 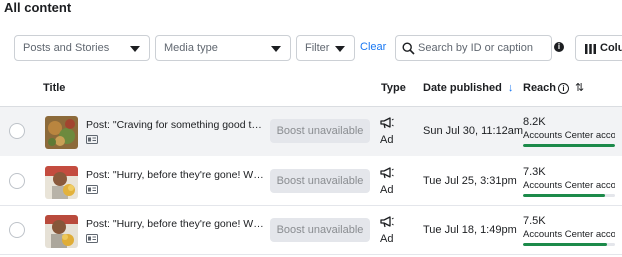 I want to click on columns-button: Colu, so click(x=598, y=48).